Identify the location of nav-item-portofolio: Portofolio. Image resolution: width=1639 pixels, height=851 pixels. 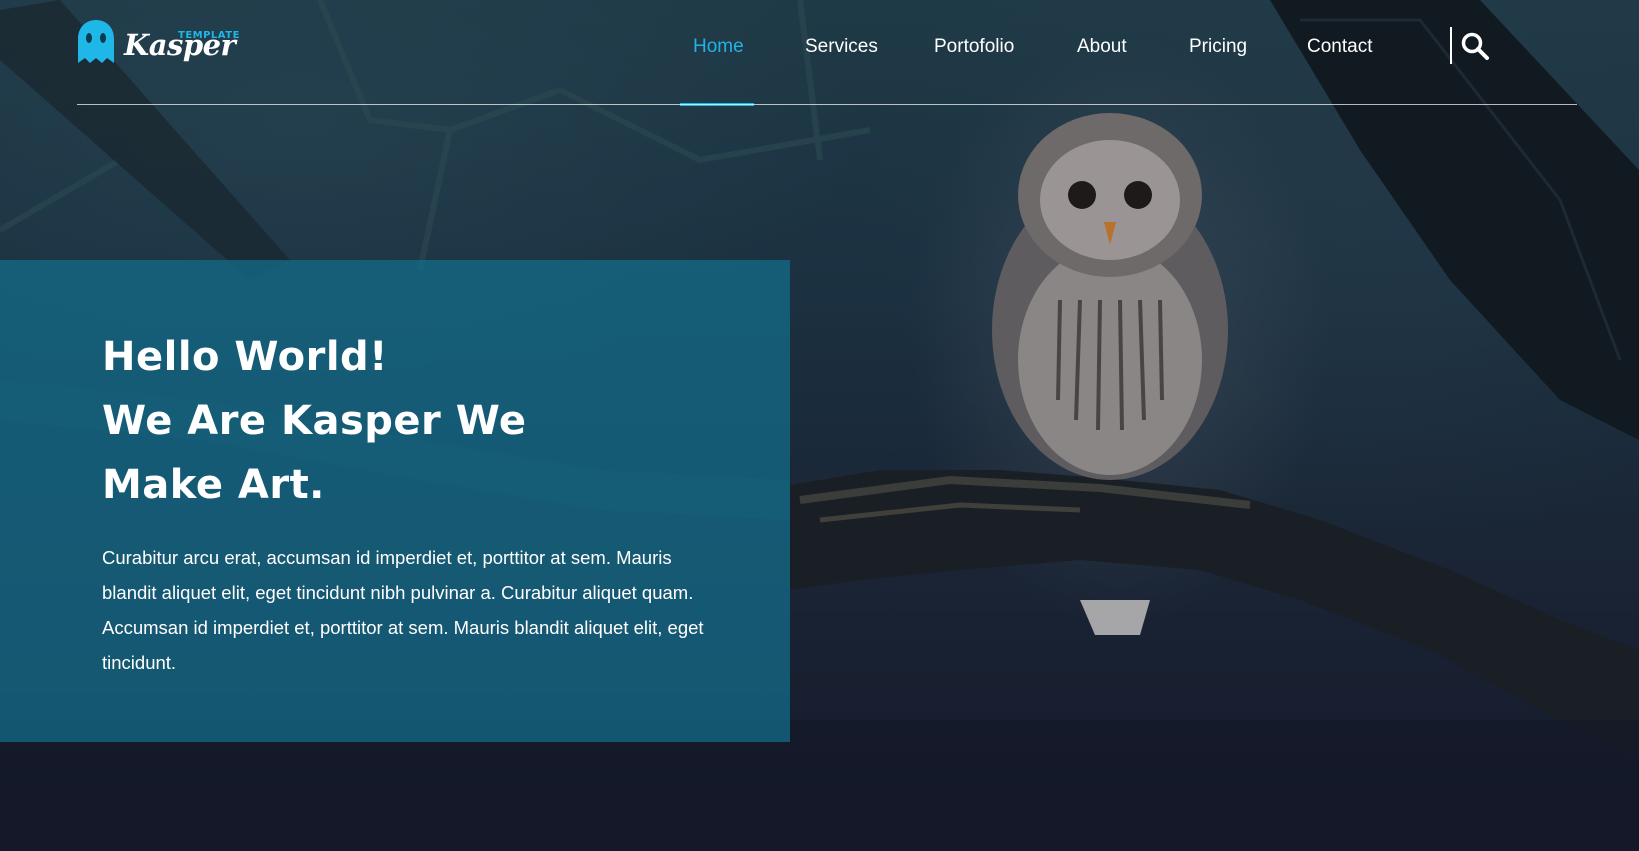
(974, 47).